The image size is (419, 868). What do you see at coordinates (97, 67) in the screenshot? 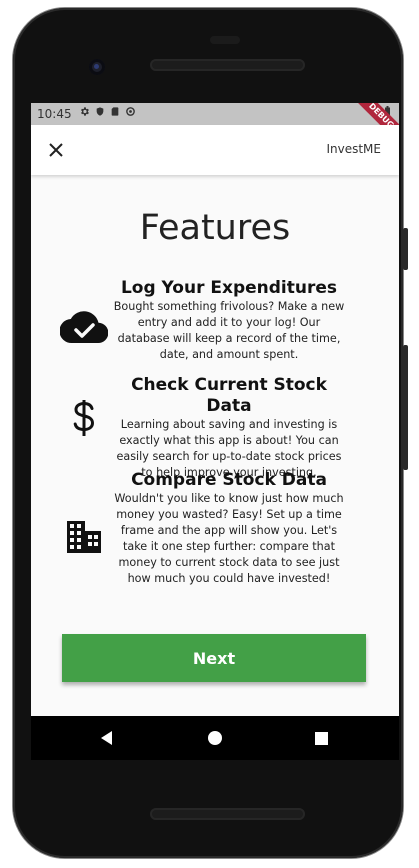
I see `front-camera` at bounding box center [97, 67].